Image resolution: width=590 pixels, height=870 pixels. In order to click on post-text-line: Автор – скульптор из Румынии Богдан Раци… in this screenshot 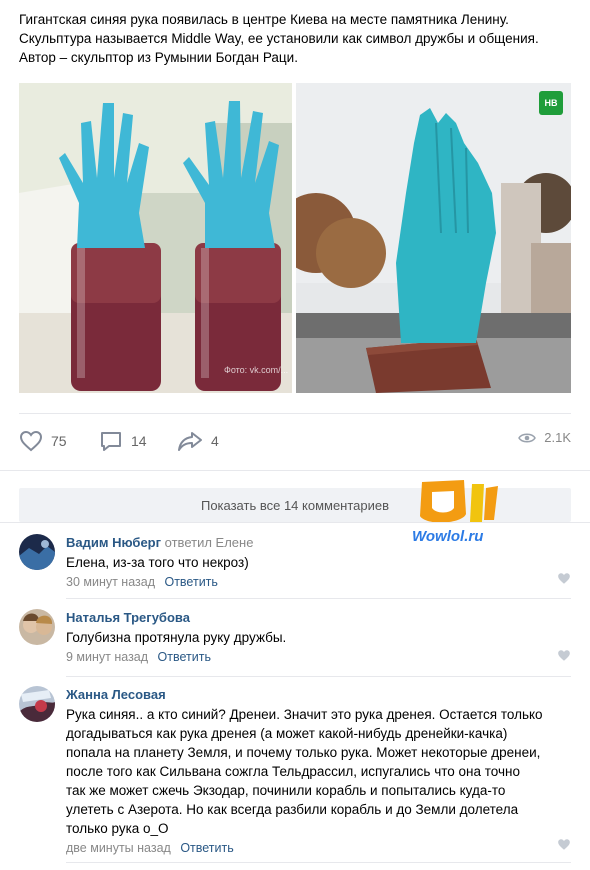, I will do `click(158, 57)`.